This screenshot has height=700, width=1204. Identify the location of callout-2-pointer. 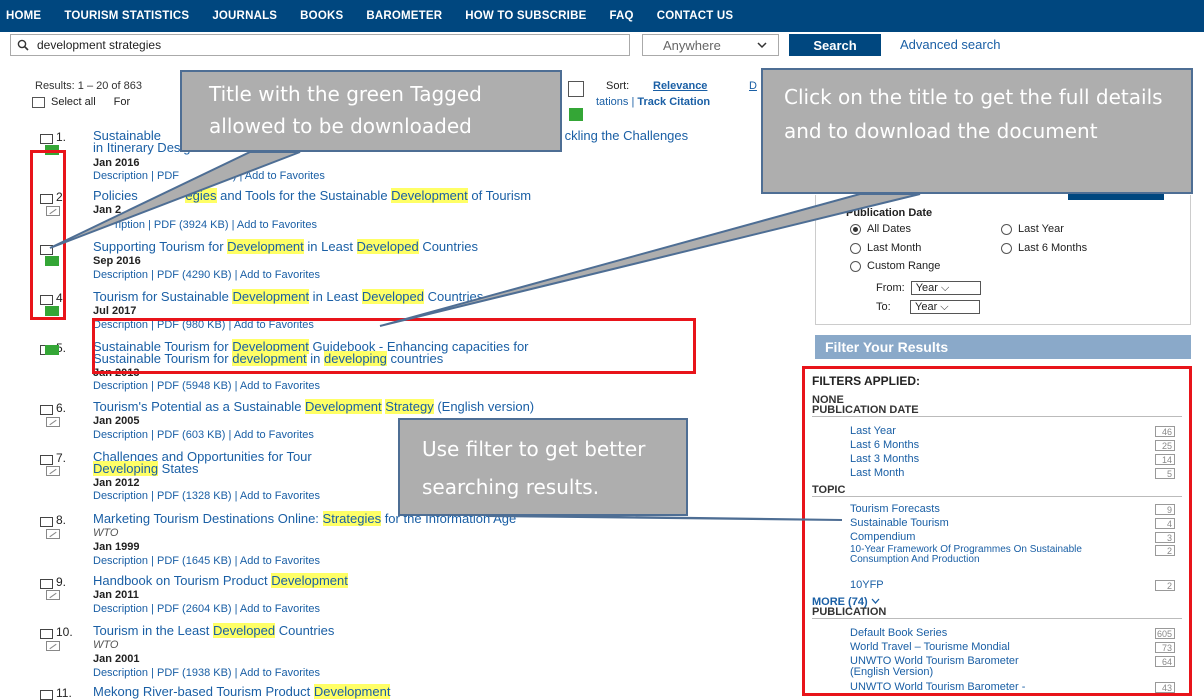
(650, 260).